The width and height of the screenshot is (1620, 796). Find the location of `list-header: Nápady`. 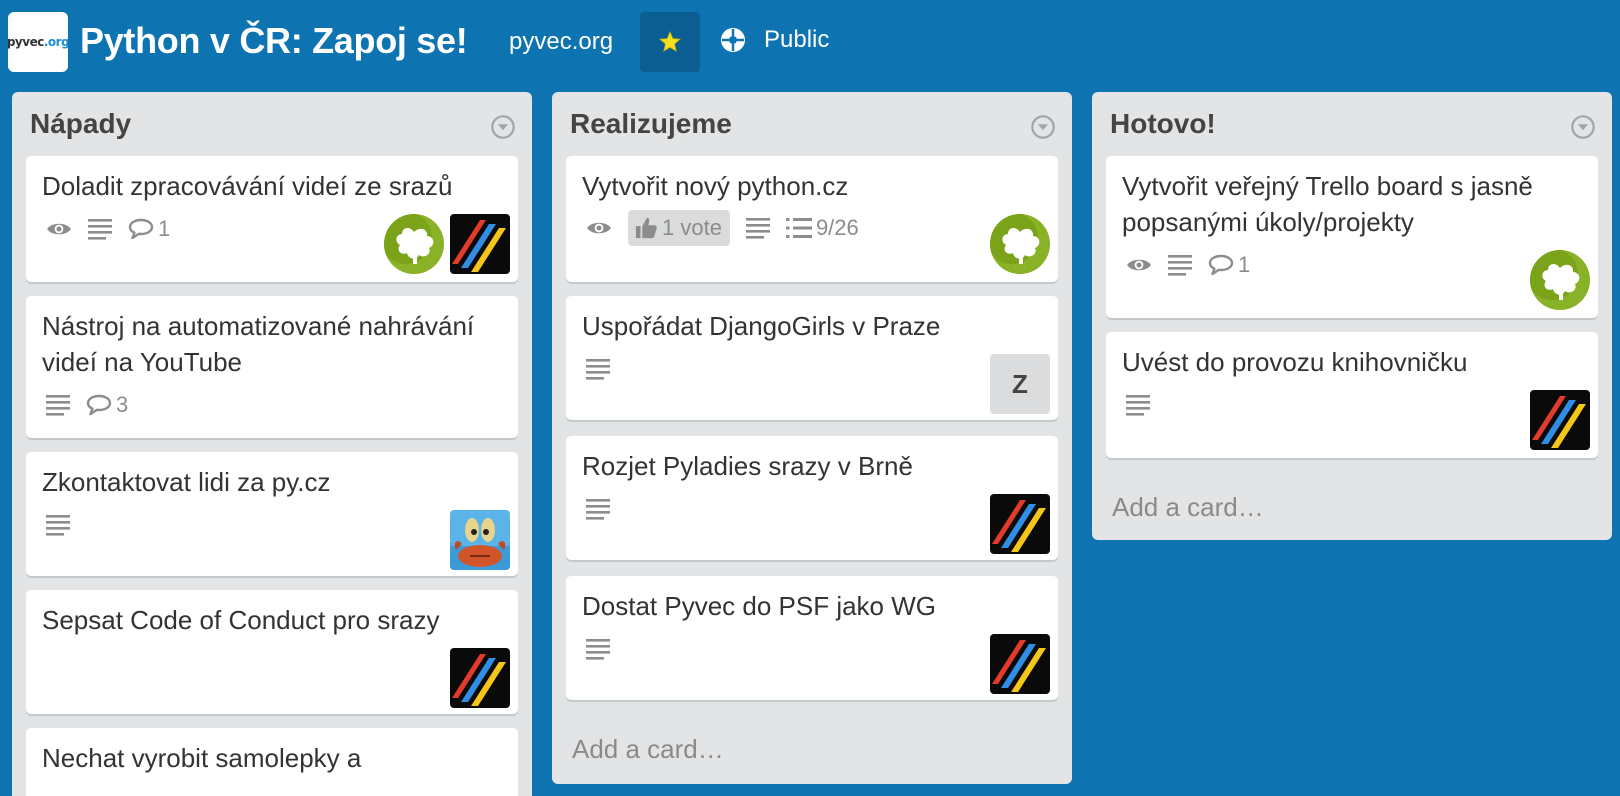

list-header: Nápady is located at coordinates (272, 125).